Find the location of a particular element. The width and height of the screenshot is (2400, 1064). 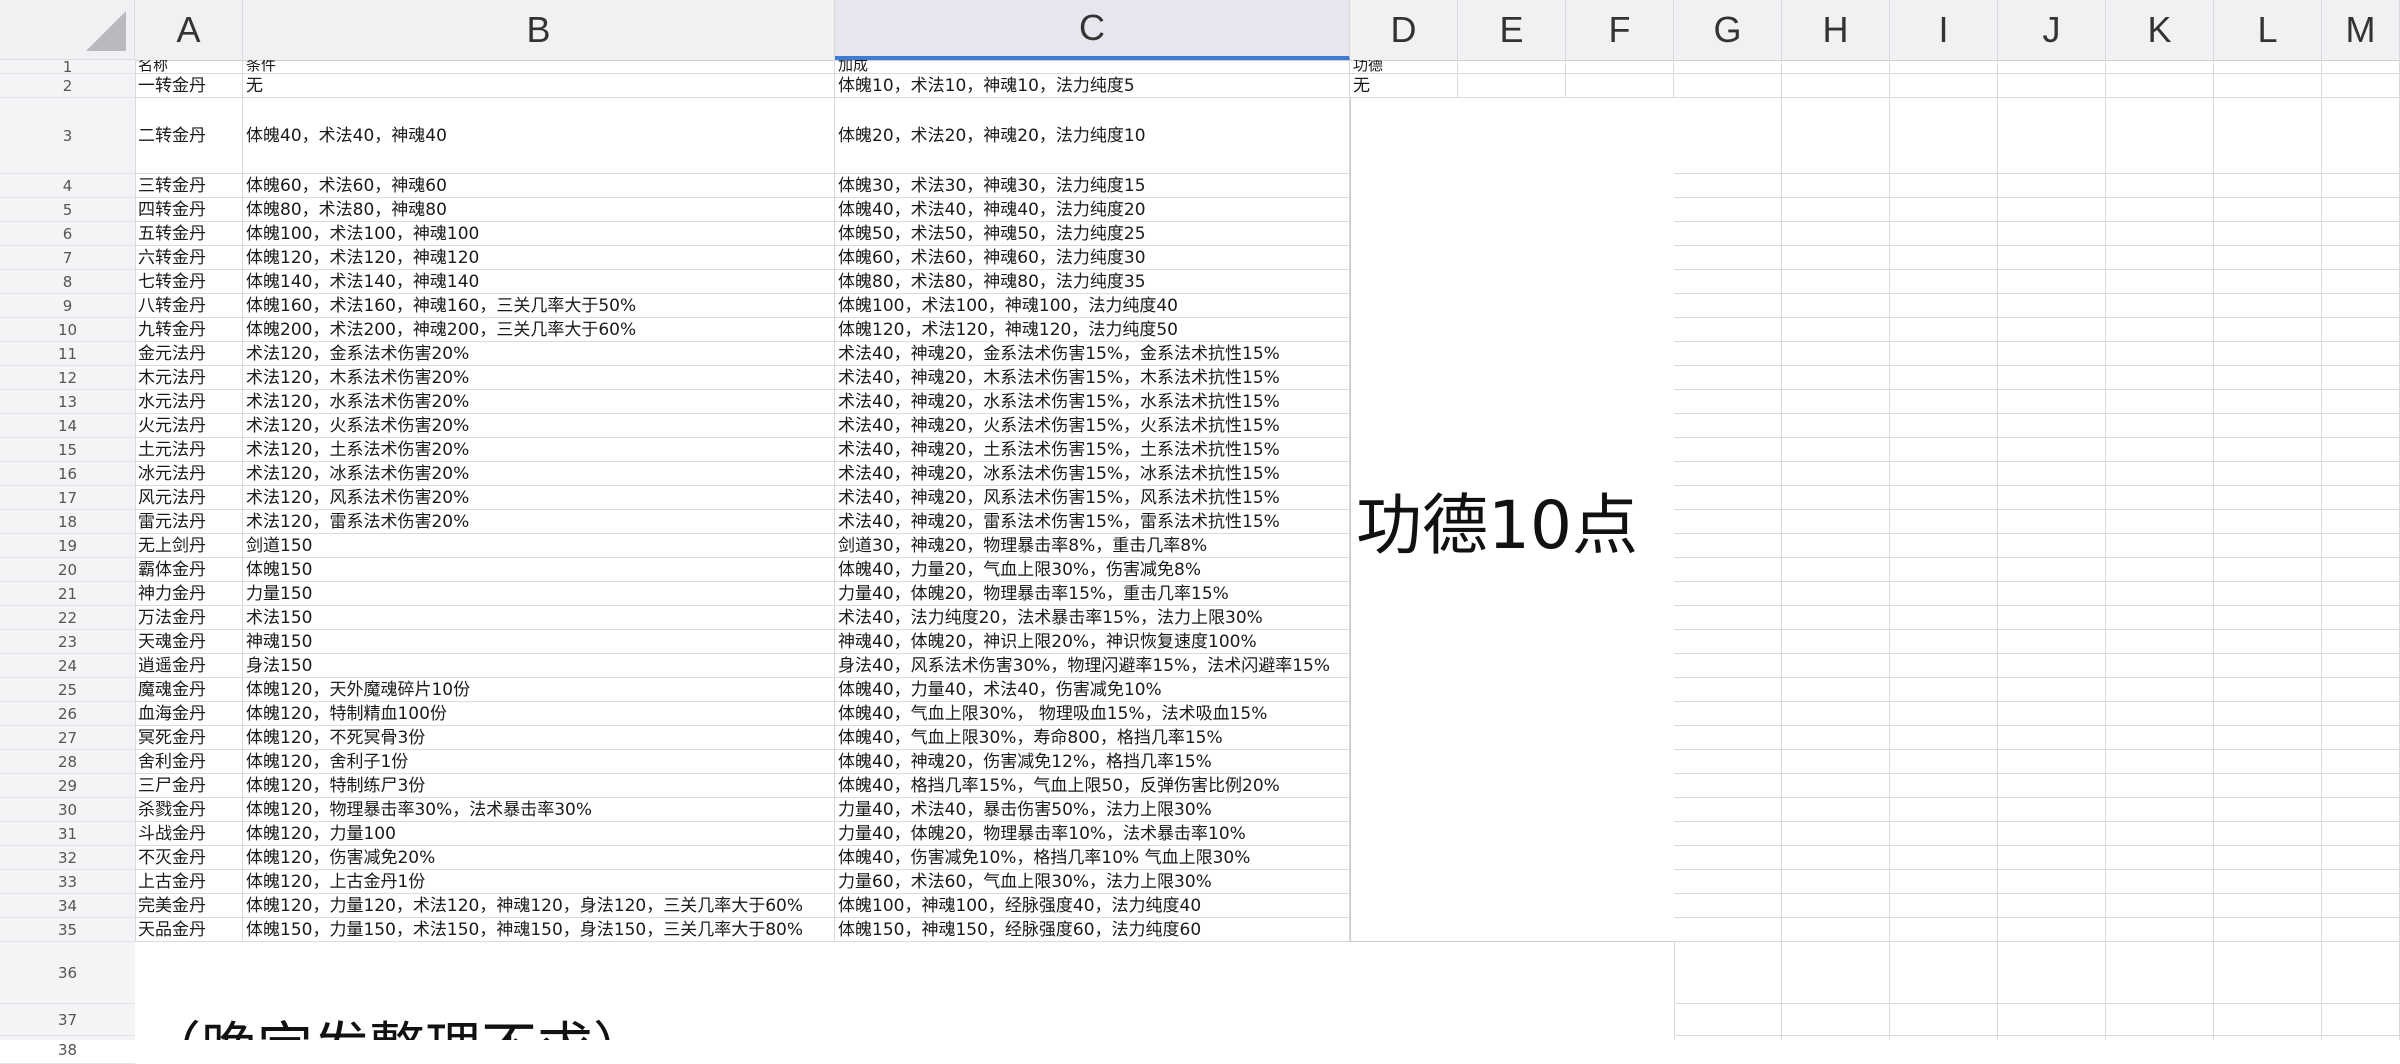

cell-a28: 舍利金丹 is located at coordinates (170, 762).